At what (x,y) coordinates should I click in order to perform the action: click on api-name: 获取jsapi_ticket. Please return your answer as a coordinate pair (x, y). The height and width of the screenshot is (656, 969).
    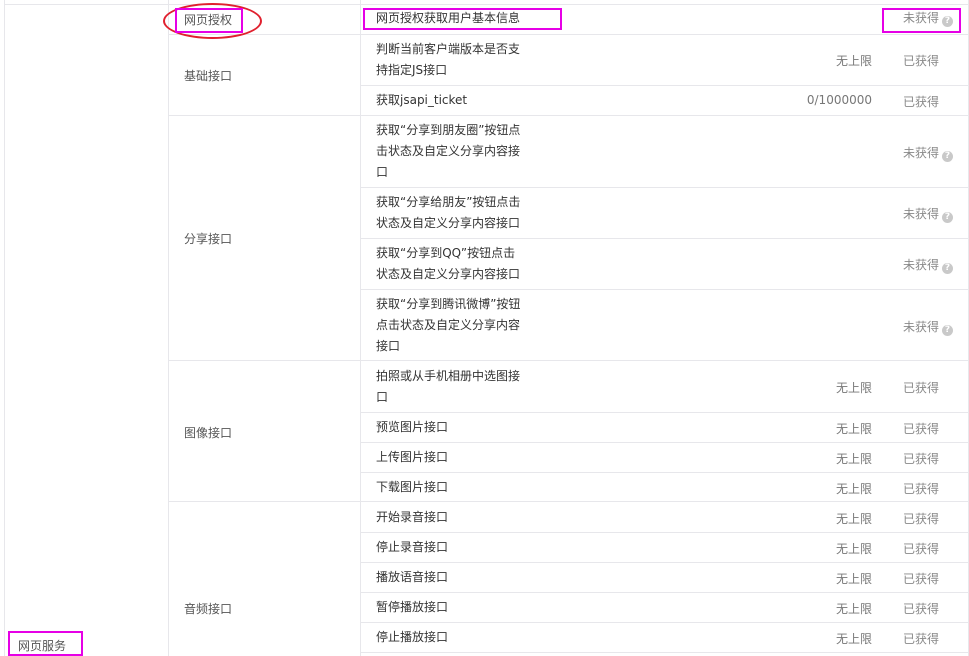
    Looking at the image, I should click on (422, 100).